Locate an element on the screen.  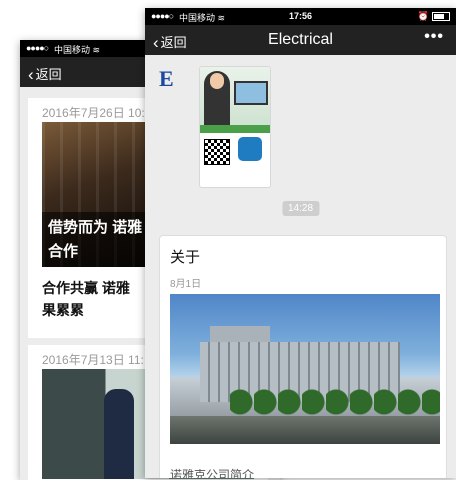
color-strip is located at coordinates (235, 129).